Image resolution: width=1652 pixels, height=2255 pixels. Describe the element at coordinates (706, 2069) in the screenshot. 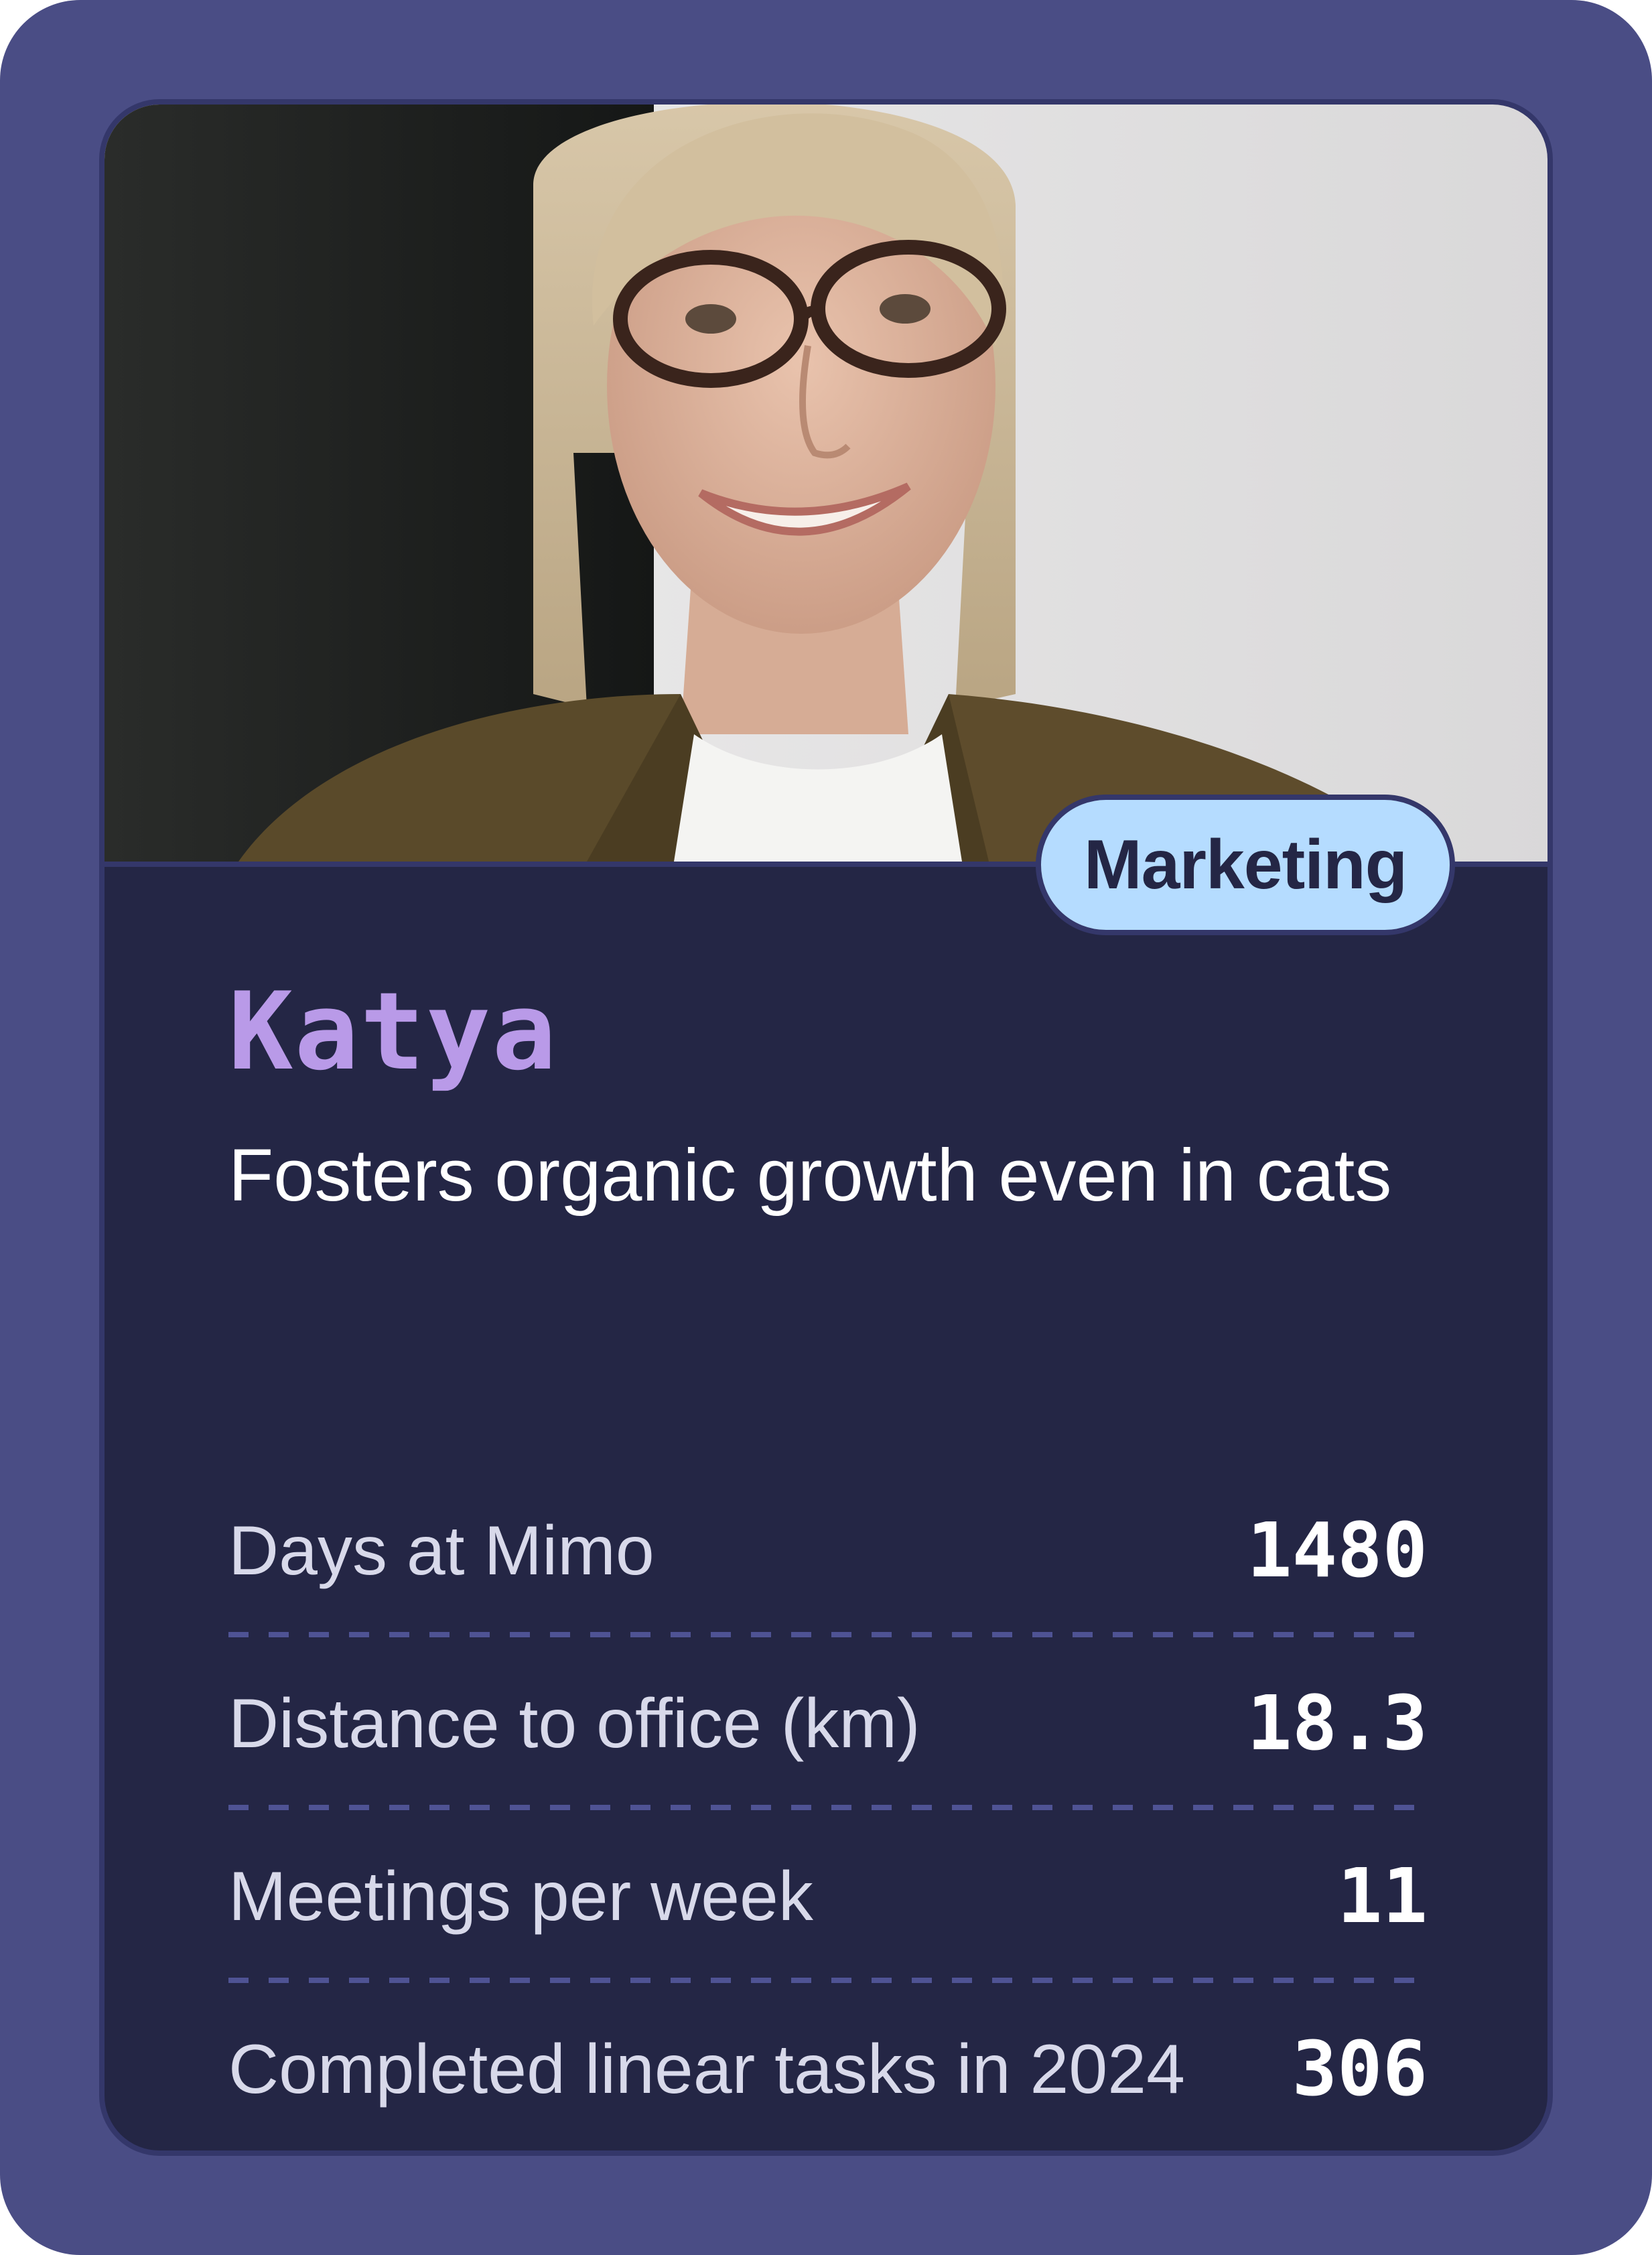

I see `stat-label: Completed linear tasks in 2024` at that location.